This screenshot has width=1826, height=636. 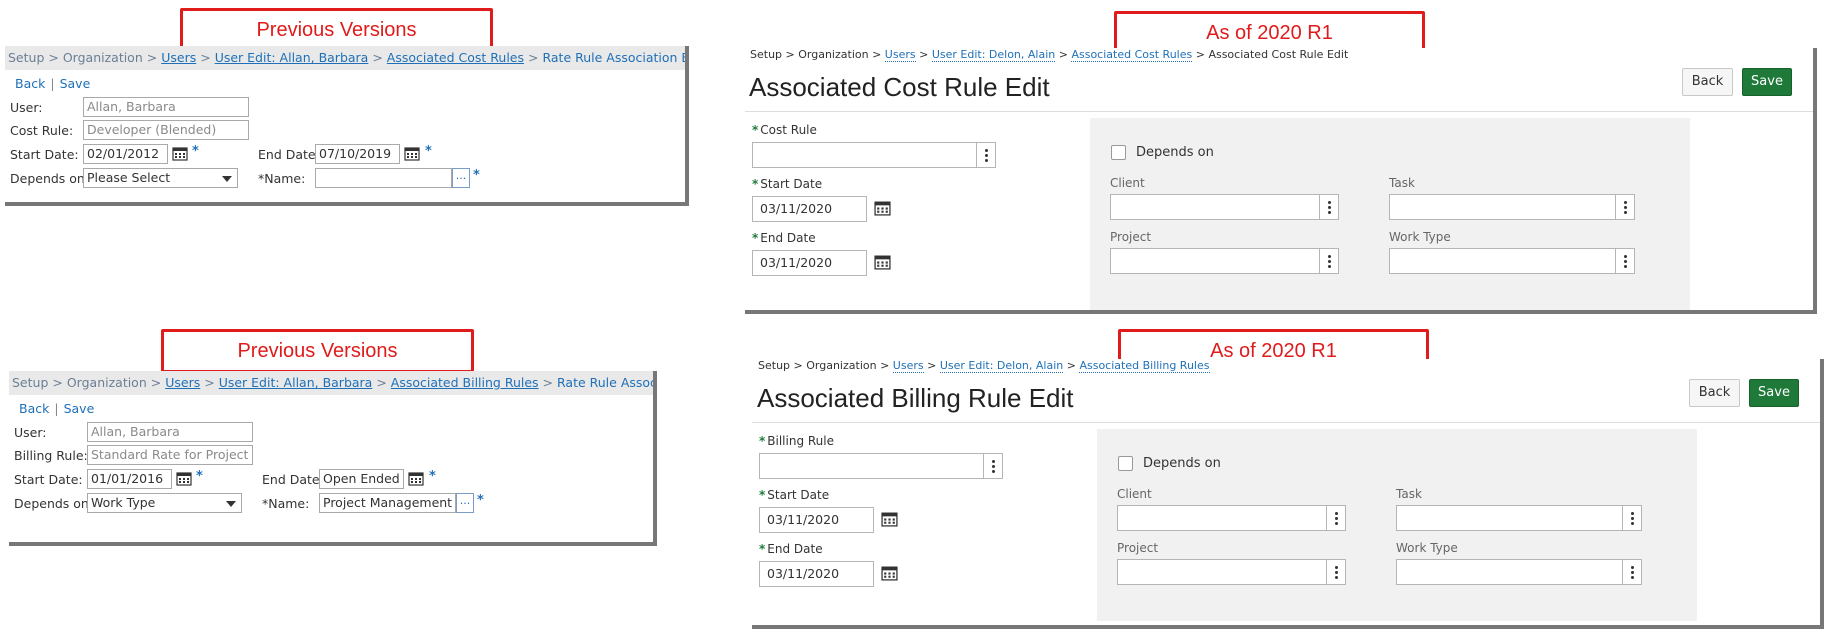 What do you see at coordinates (166, 107) in the screenshot?
I see `user-field: Allan, Barbara` at bounding box center [166, 107].